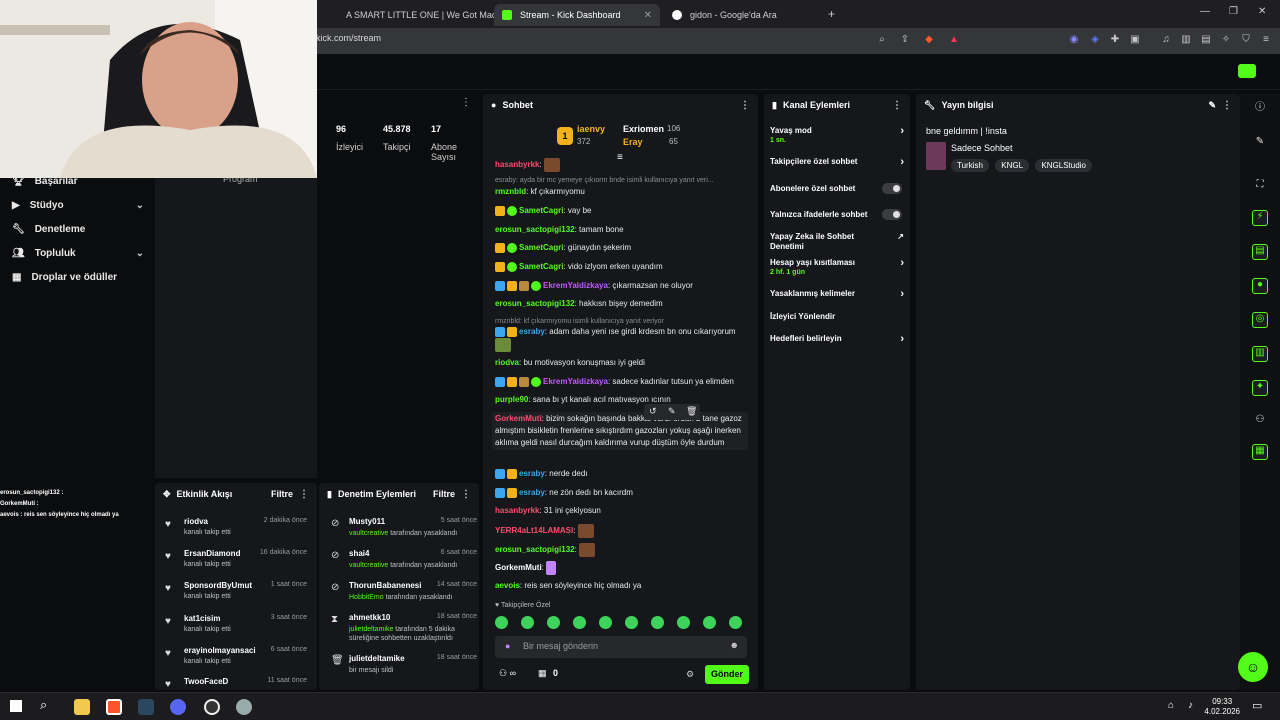 The height and width of the screenshot is (720, 1280). Describe the element at coordinates (739, 15) in the screenshot. I see `browser-tab-google: gidon - Google'da Ara` at that location.